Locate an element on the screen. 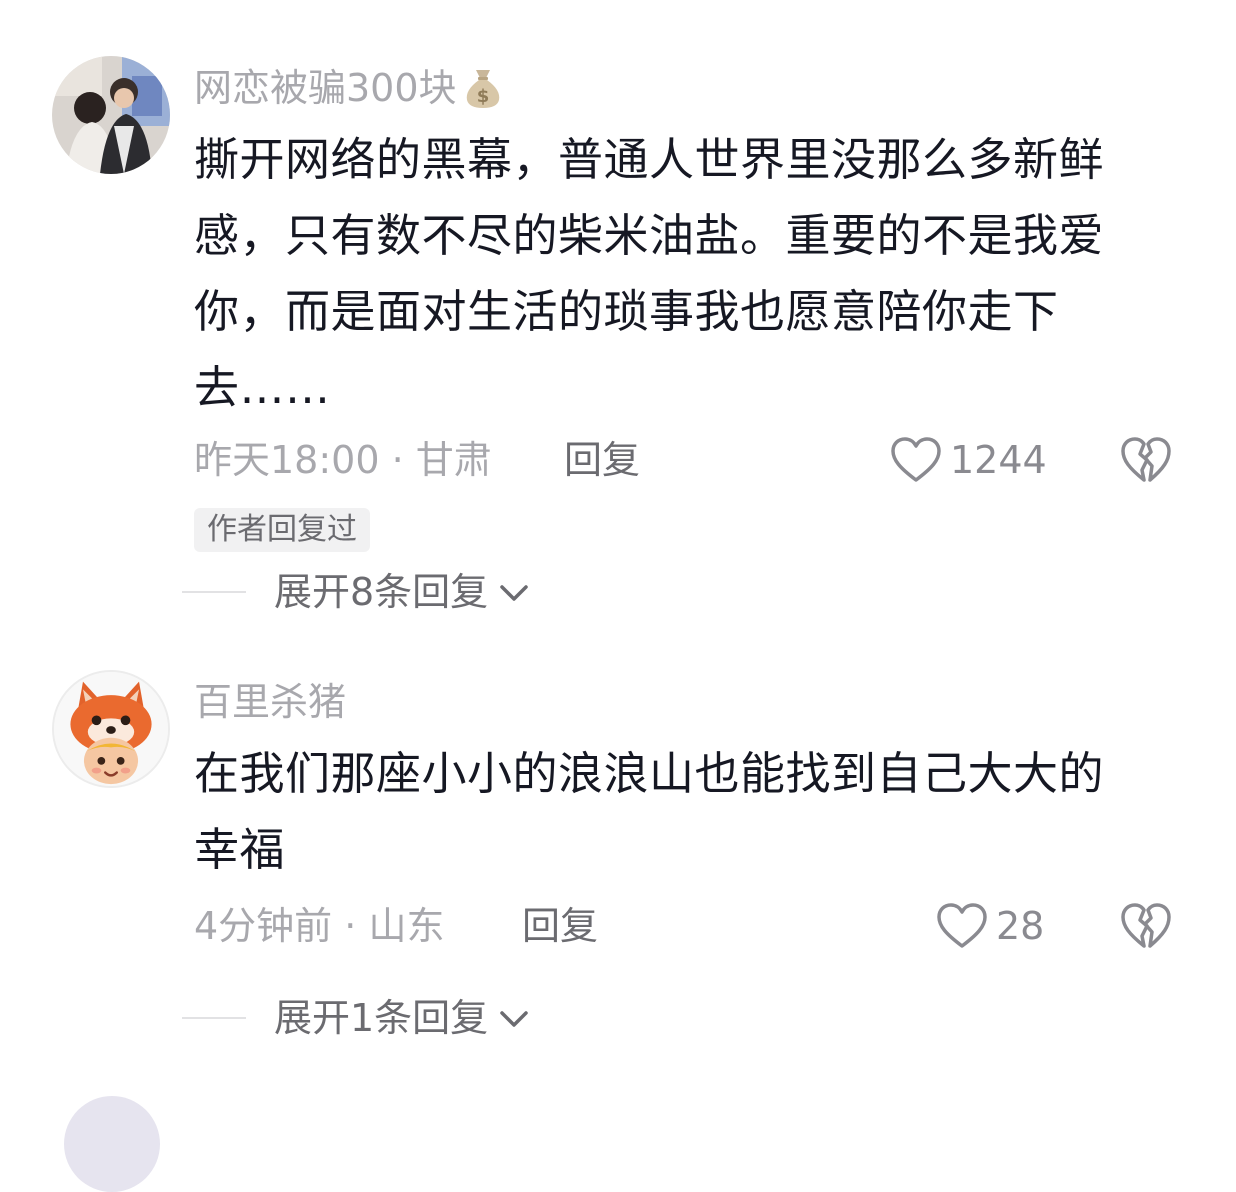  comment-time: 昨天18:00 is located at coordinates (287, 460).